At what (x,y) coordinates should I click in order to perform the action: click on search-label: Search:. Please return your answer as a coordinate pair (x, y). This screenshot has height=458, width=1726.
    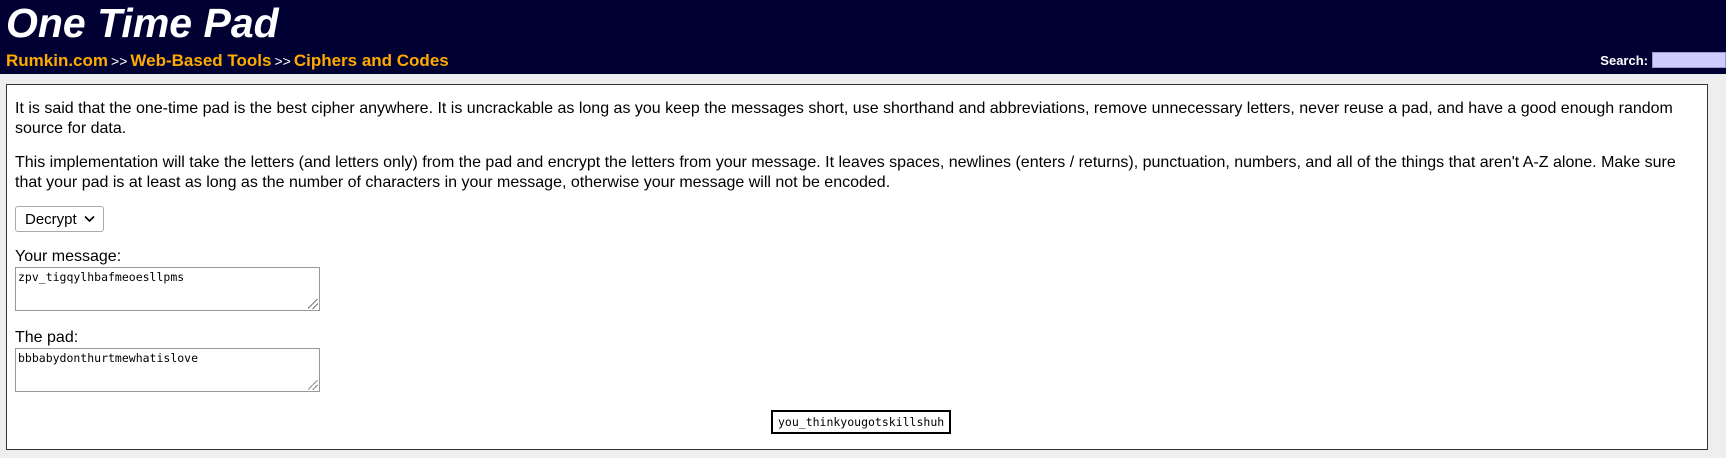
    Looking at the image, I should click on (1624, 60).